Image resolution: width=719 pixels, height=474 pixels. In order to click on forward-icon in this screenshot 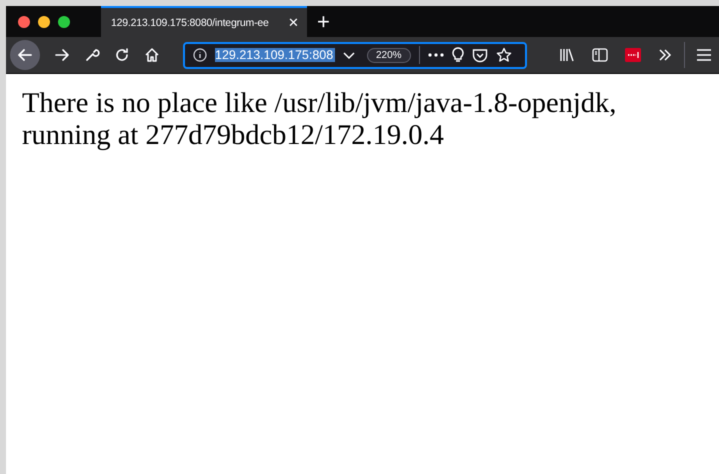, I will do `click(62, 55)`.